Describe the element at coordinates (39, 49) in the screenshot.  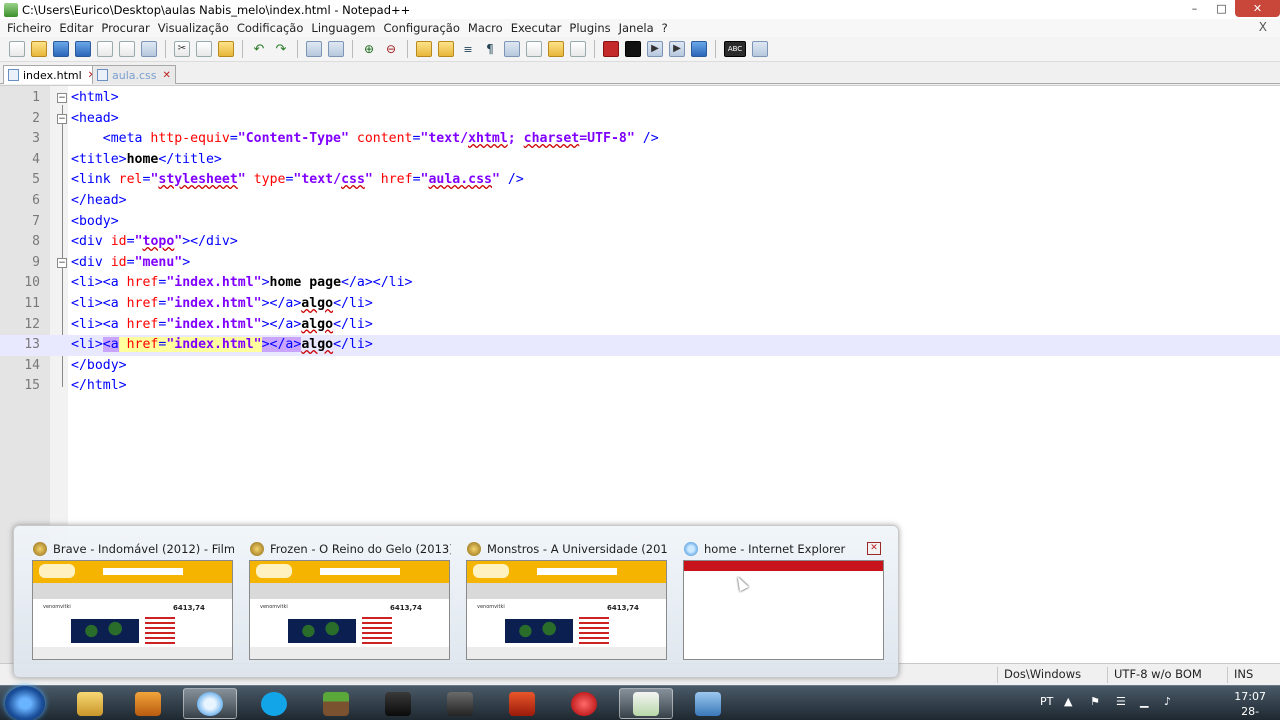
I see `open-file-icon` at that location.